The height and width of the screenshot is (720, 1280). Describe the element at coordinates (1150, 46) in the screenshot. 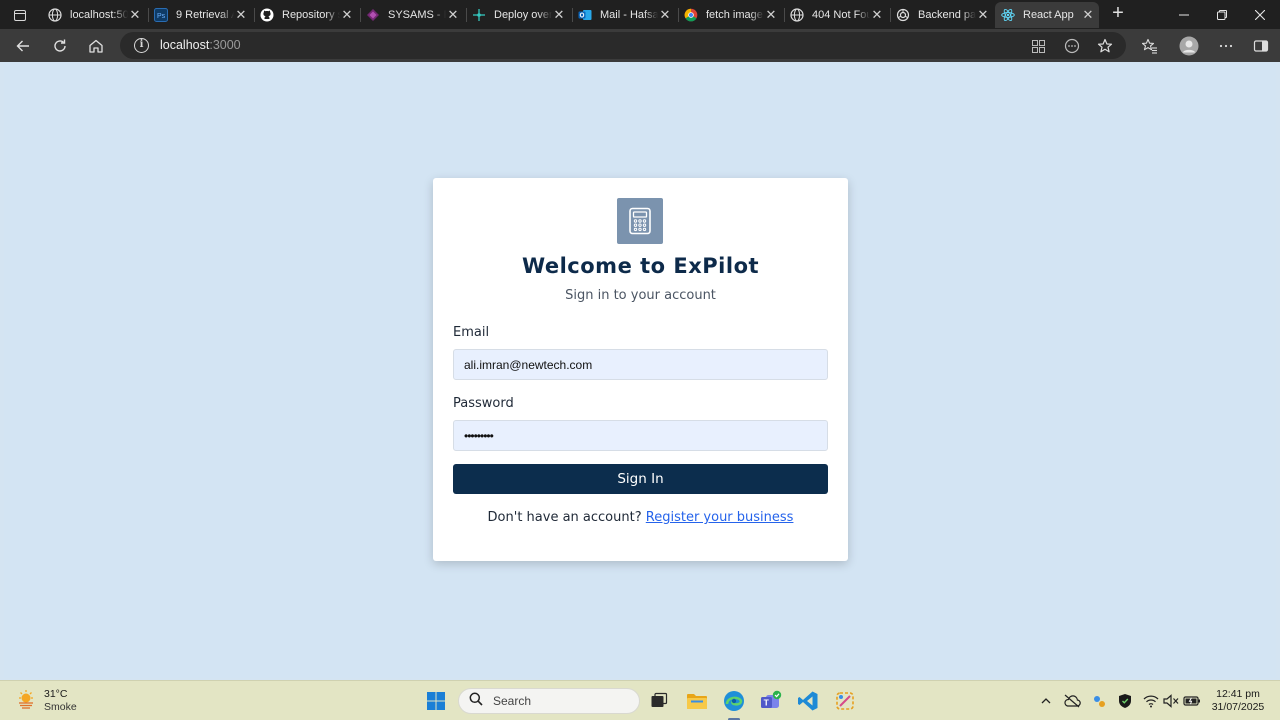

I see `favorites-icon` at that location.